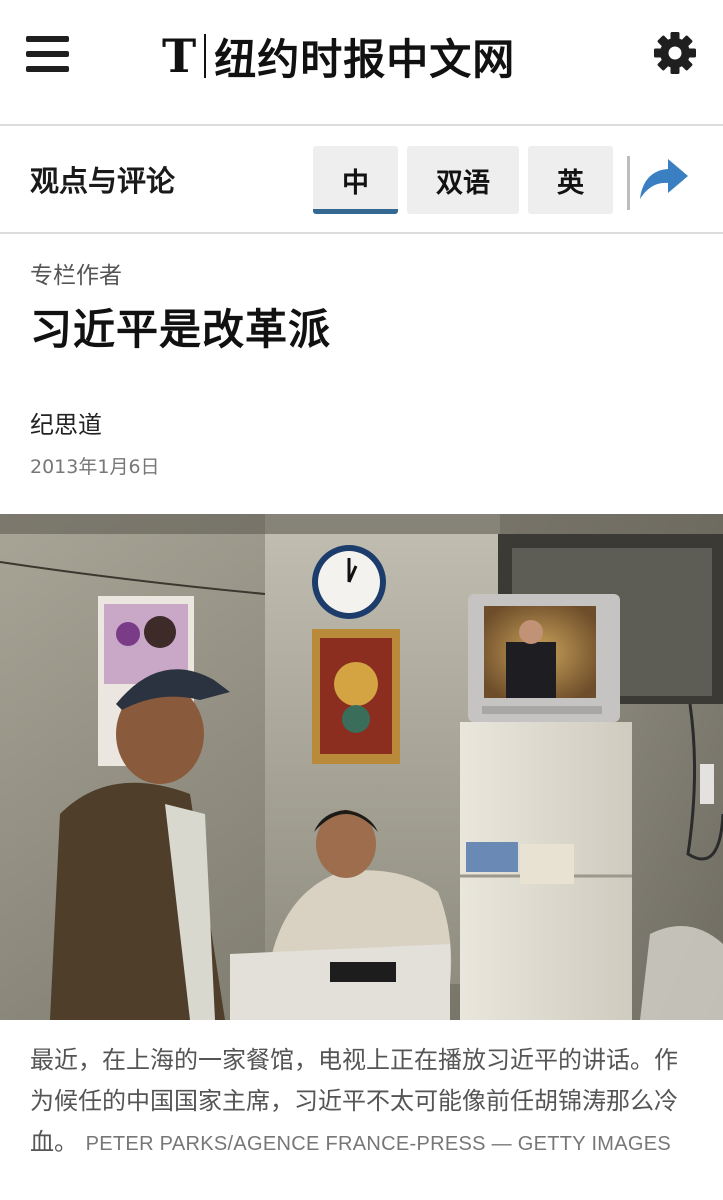 The image size is (723, 1200). Describe the element at coordinates (463, 183) in the screenshot. I see `tab-bilingual-label: 双语` at that location.